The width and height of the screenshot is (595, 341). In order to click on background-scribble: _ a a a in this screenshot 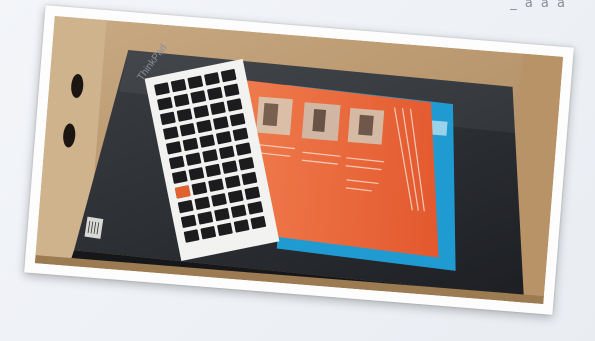, I will do `click(538, 5)`.